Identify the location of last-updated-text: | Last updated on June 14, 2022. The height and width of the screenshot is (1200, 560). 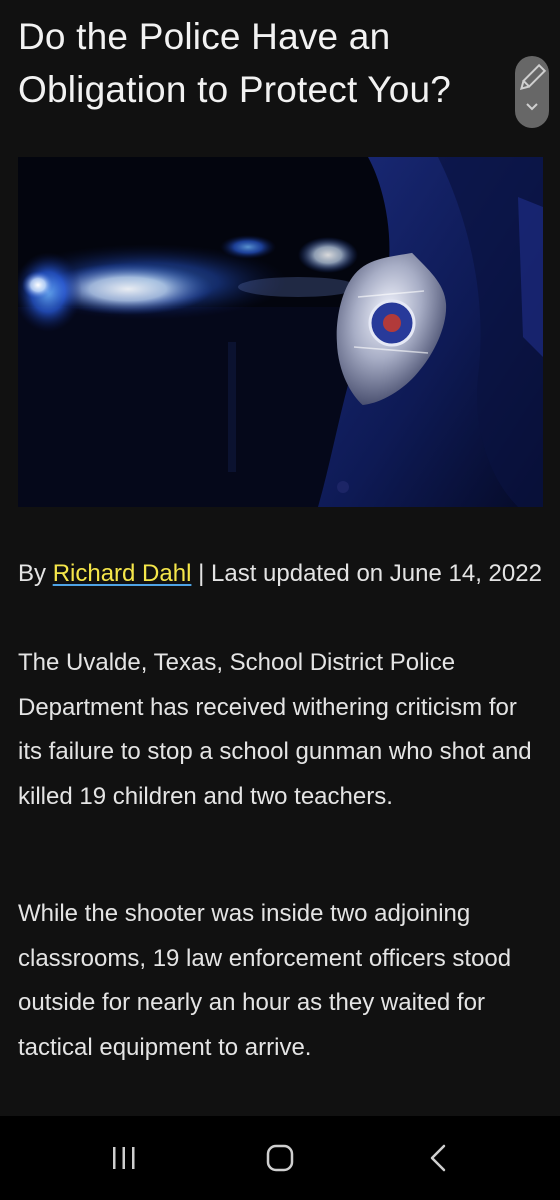
(366, 573).